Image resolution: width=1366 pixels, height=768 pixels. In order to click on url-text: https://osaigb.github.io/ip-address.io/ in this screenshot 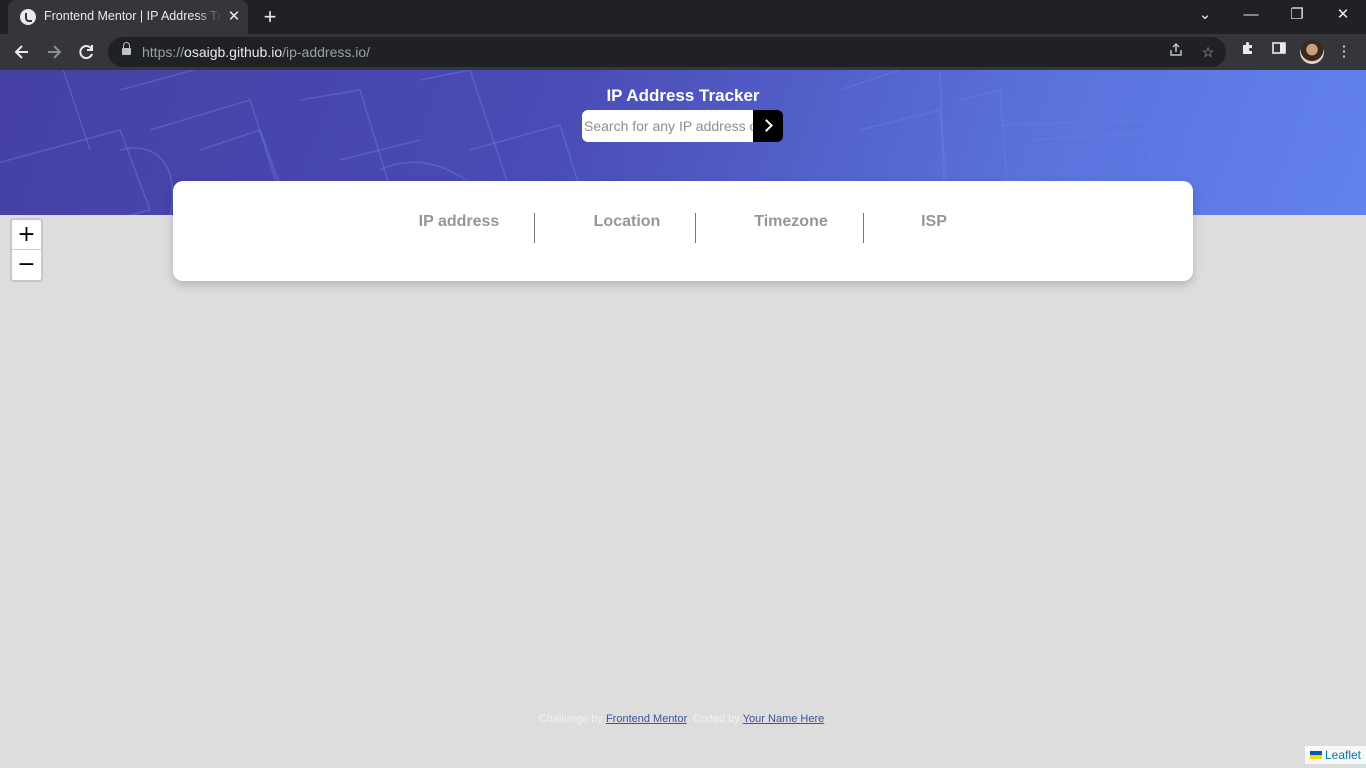, I will do `click(256, 52)`.